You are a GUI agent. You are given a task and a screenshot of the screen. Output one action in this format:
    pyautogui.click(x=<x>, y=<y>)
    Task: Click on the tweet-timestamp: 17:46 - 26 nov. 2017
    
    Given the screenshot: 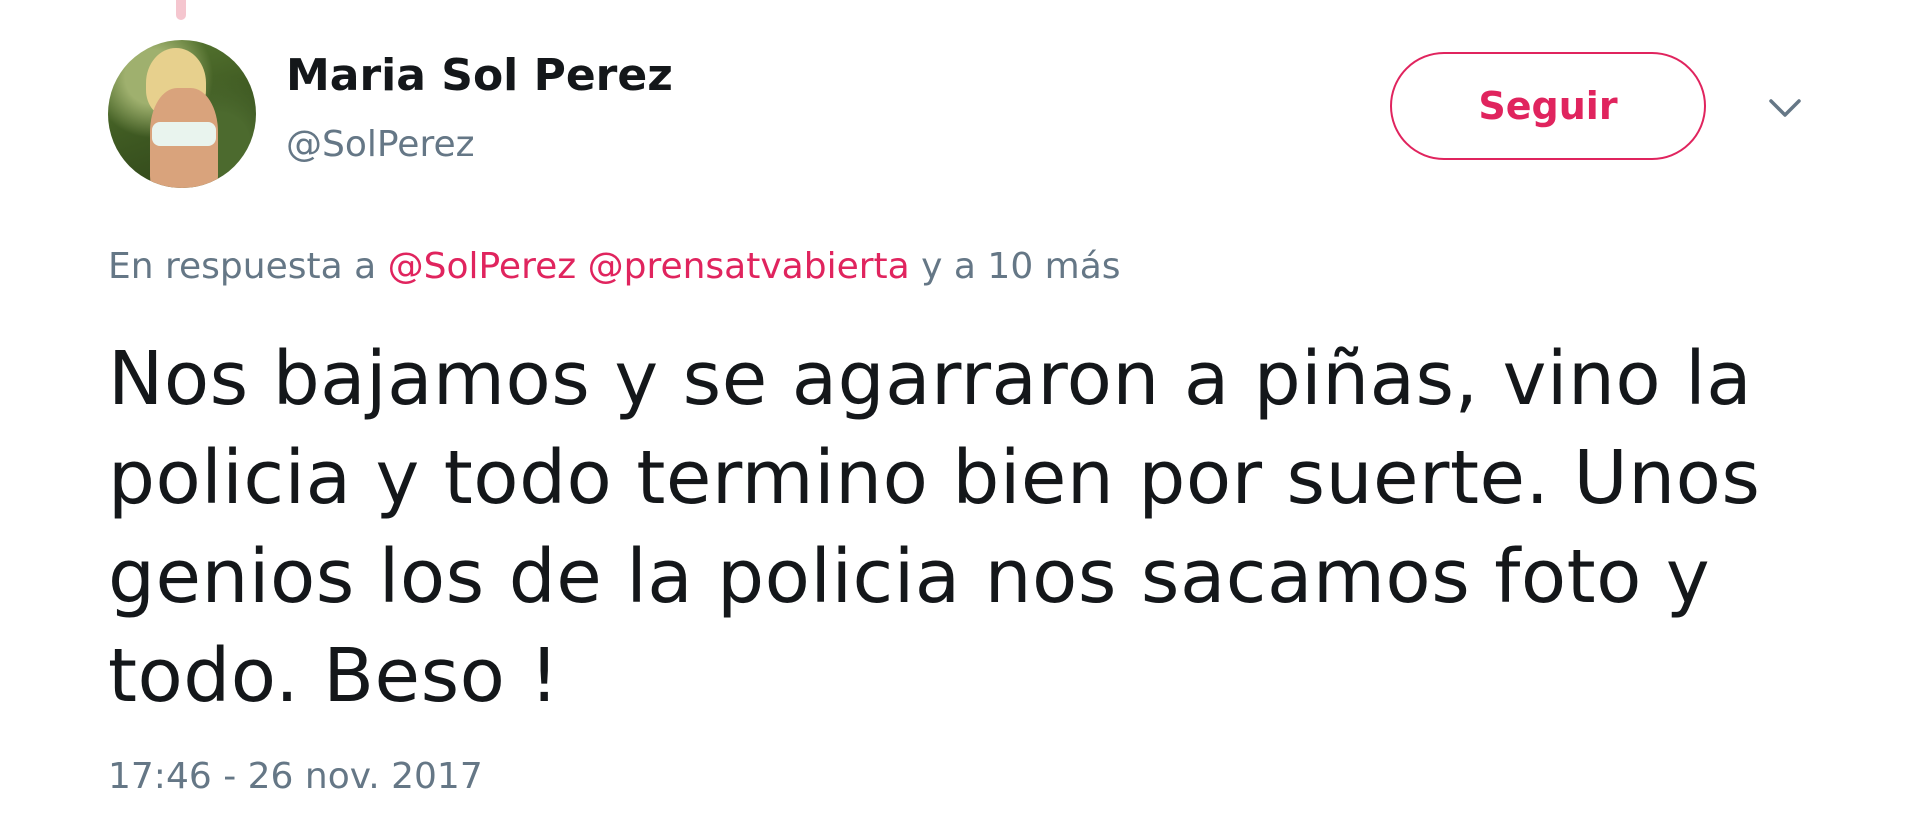 What is the action you would take?
    pyautogui.click(x=295, y=776)
    